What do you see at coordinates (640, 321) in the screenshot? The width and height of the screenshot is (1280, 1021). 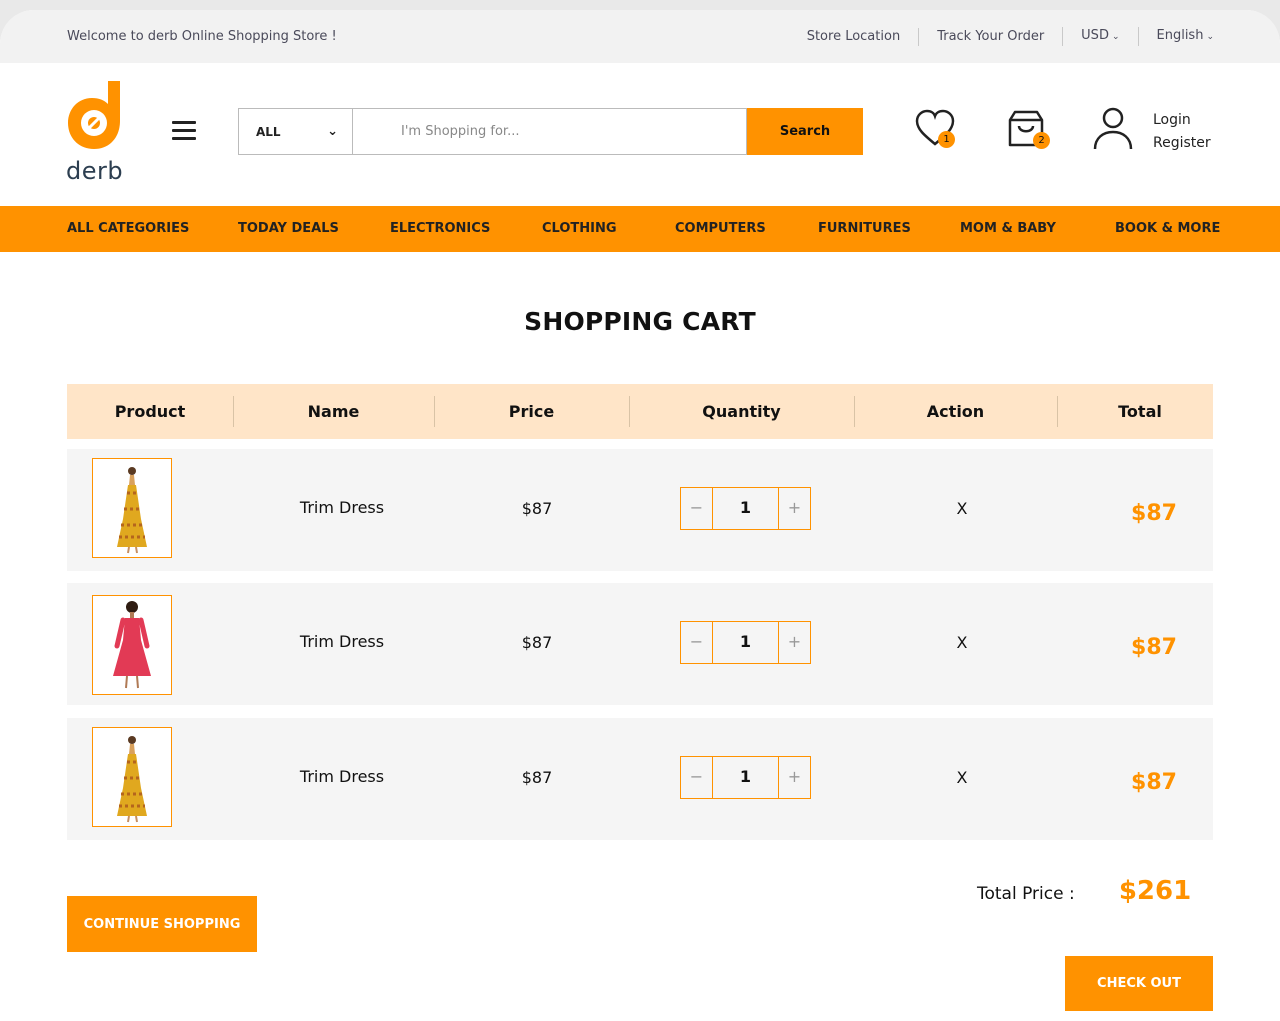 I see `page-title: SHOPPING CART` at bounding box center [640, 321].